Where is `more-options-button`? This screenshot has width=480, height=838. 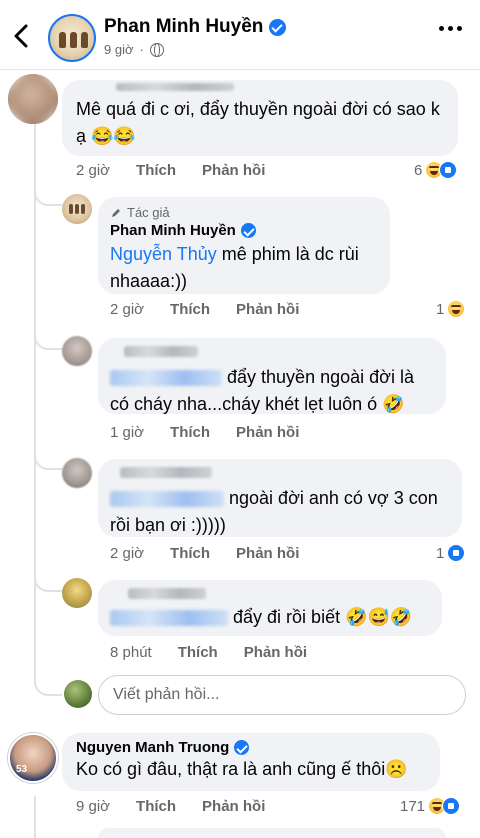 more-options-button is located at coordinates (450, 28).